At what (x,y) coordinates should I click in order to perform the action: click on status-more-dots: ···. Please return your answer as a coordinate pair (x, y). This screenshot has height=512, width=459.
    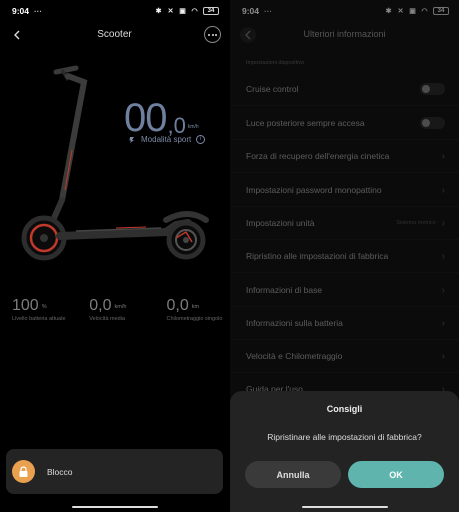
    Looking at the image, I should click on (38, 11).